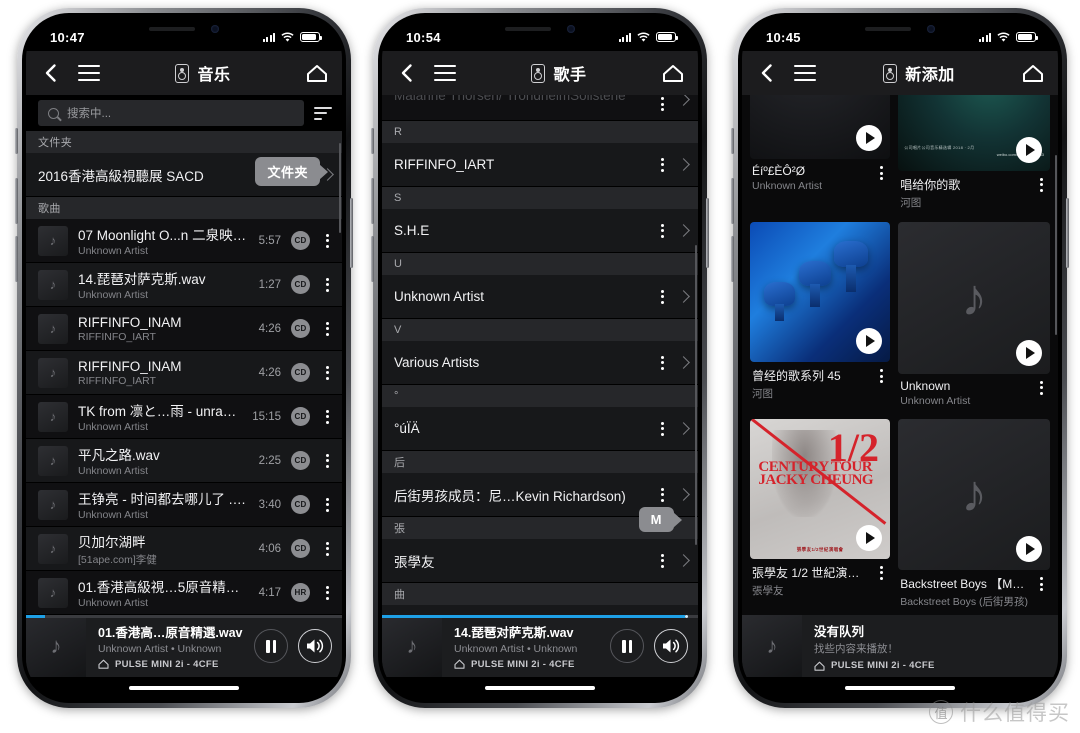 Image resolution: width=1080 pixels, height=733 pixels. What do you see at coordinates (540, 297) in the screenshot?
I see `table-row: Unknown Artist` at bounding box center [540, 297].